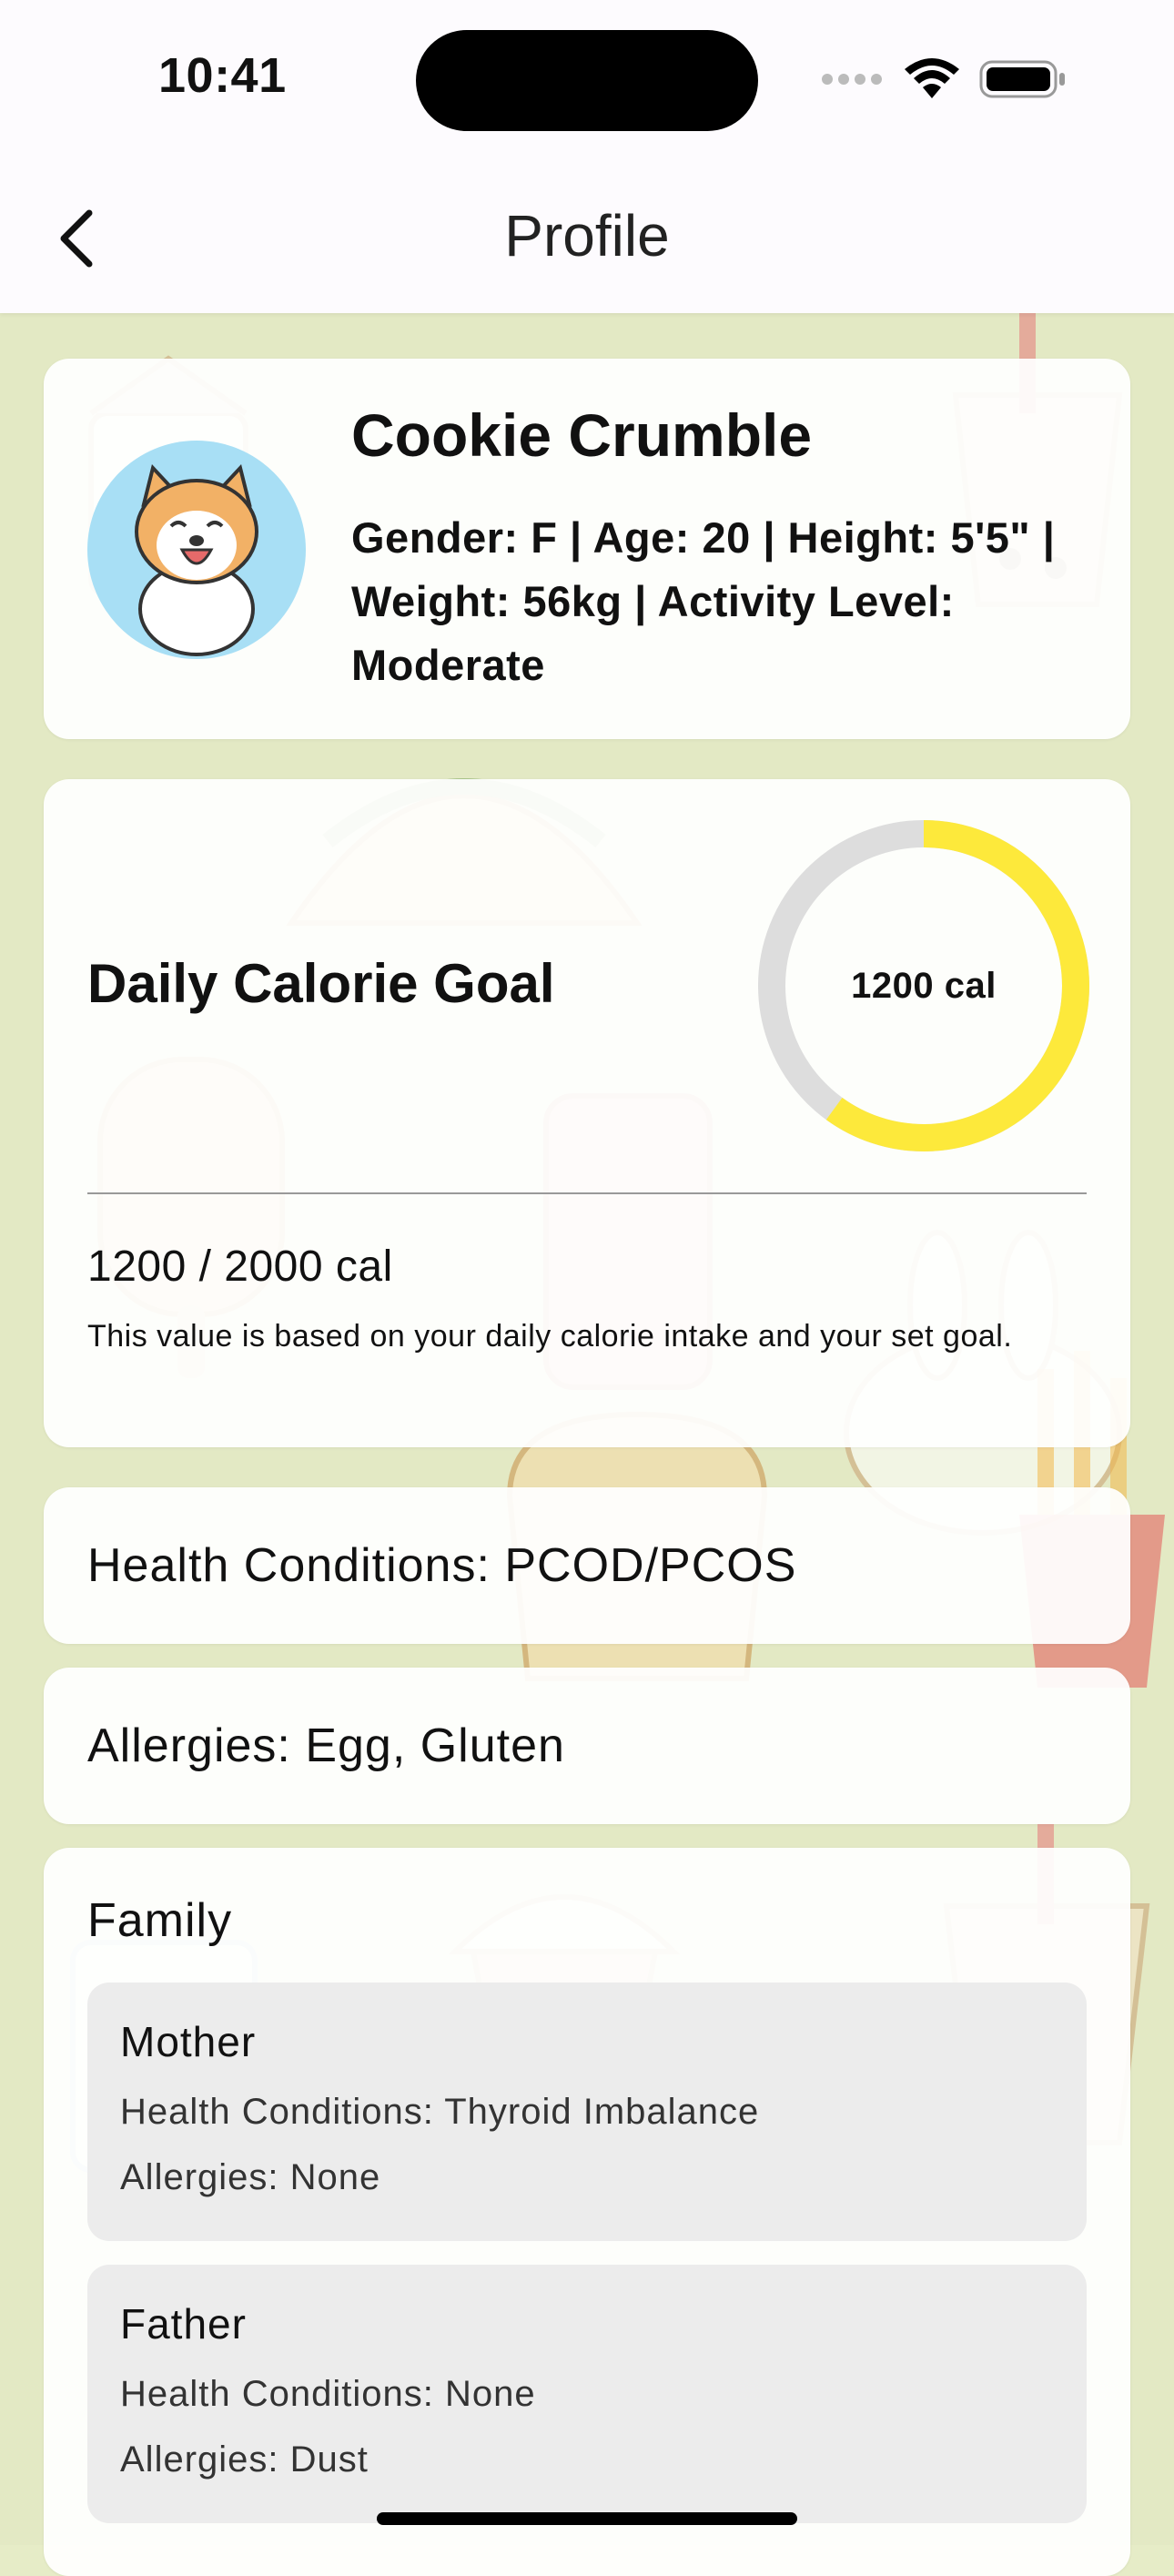  Describe the element at coordinates (924, 985) in the screenshot. I see `ring-label: 1200 cal` at that location.